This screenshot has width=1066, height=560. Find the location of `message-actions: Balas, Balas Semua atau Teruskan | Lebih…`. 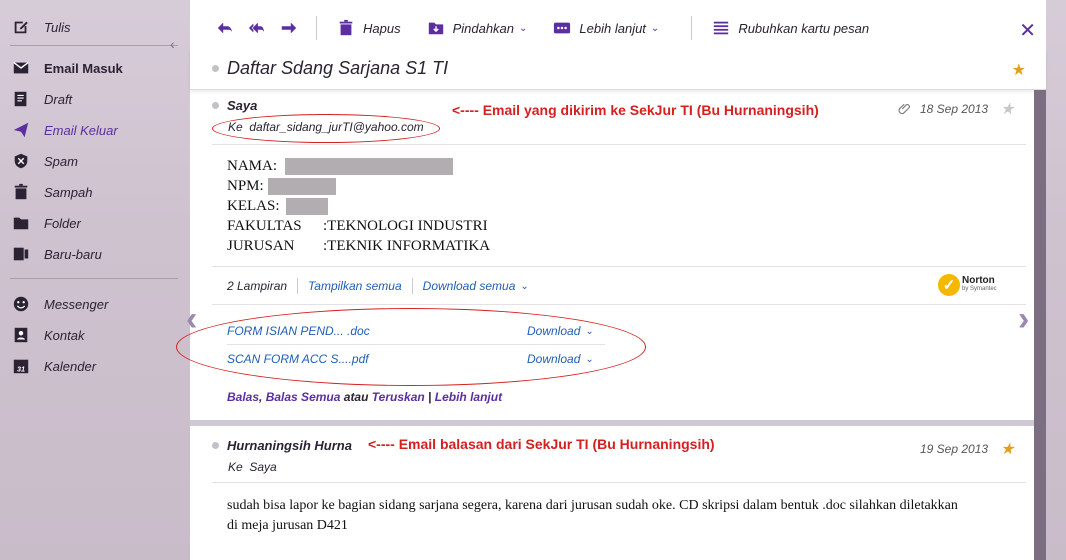

message-actions: Balas, Balas Semua atau Teruskan | Lebih… is located at coordinates (365, 397).